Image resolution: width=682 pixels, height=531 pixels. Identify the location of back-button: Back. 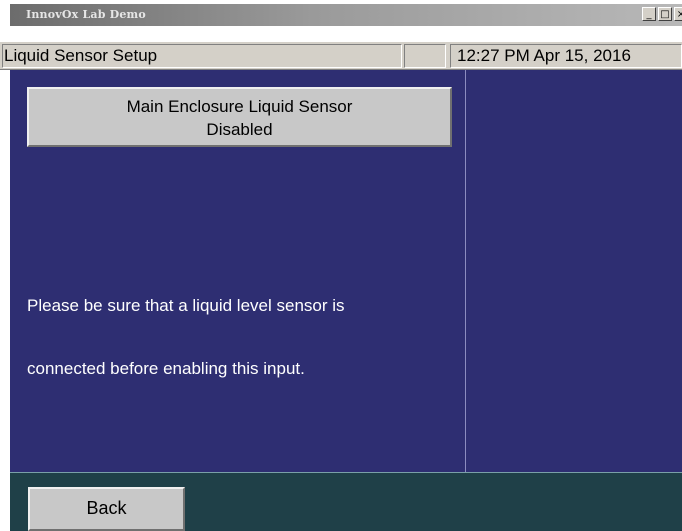
(106, 509).